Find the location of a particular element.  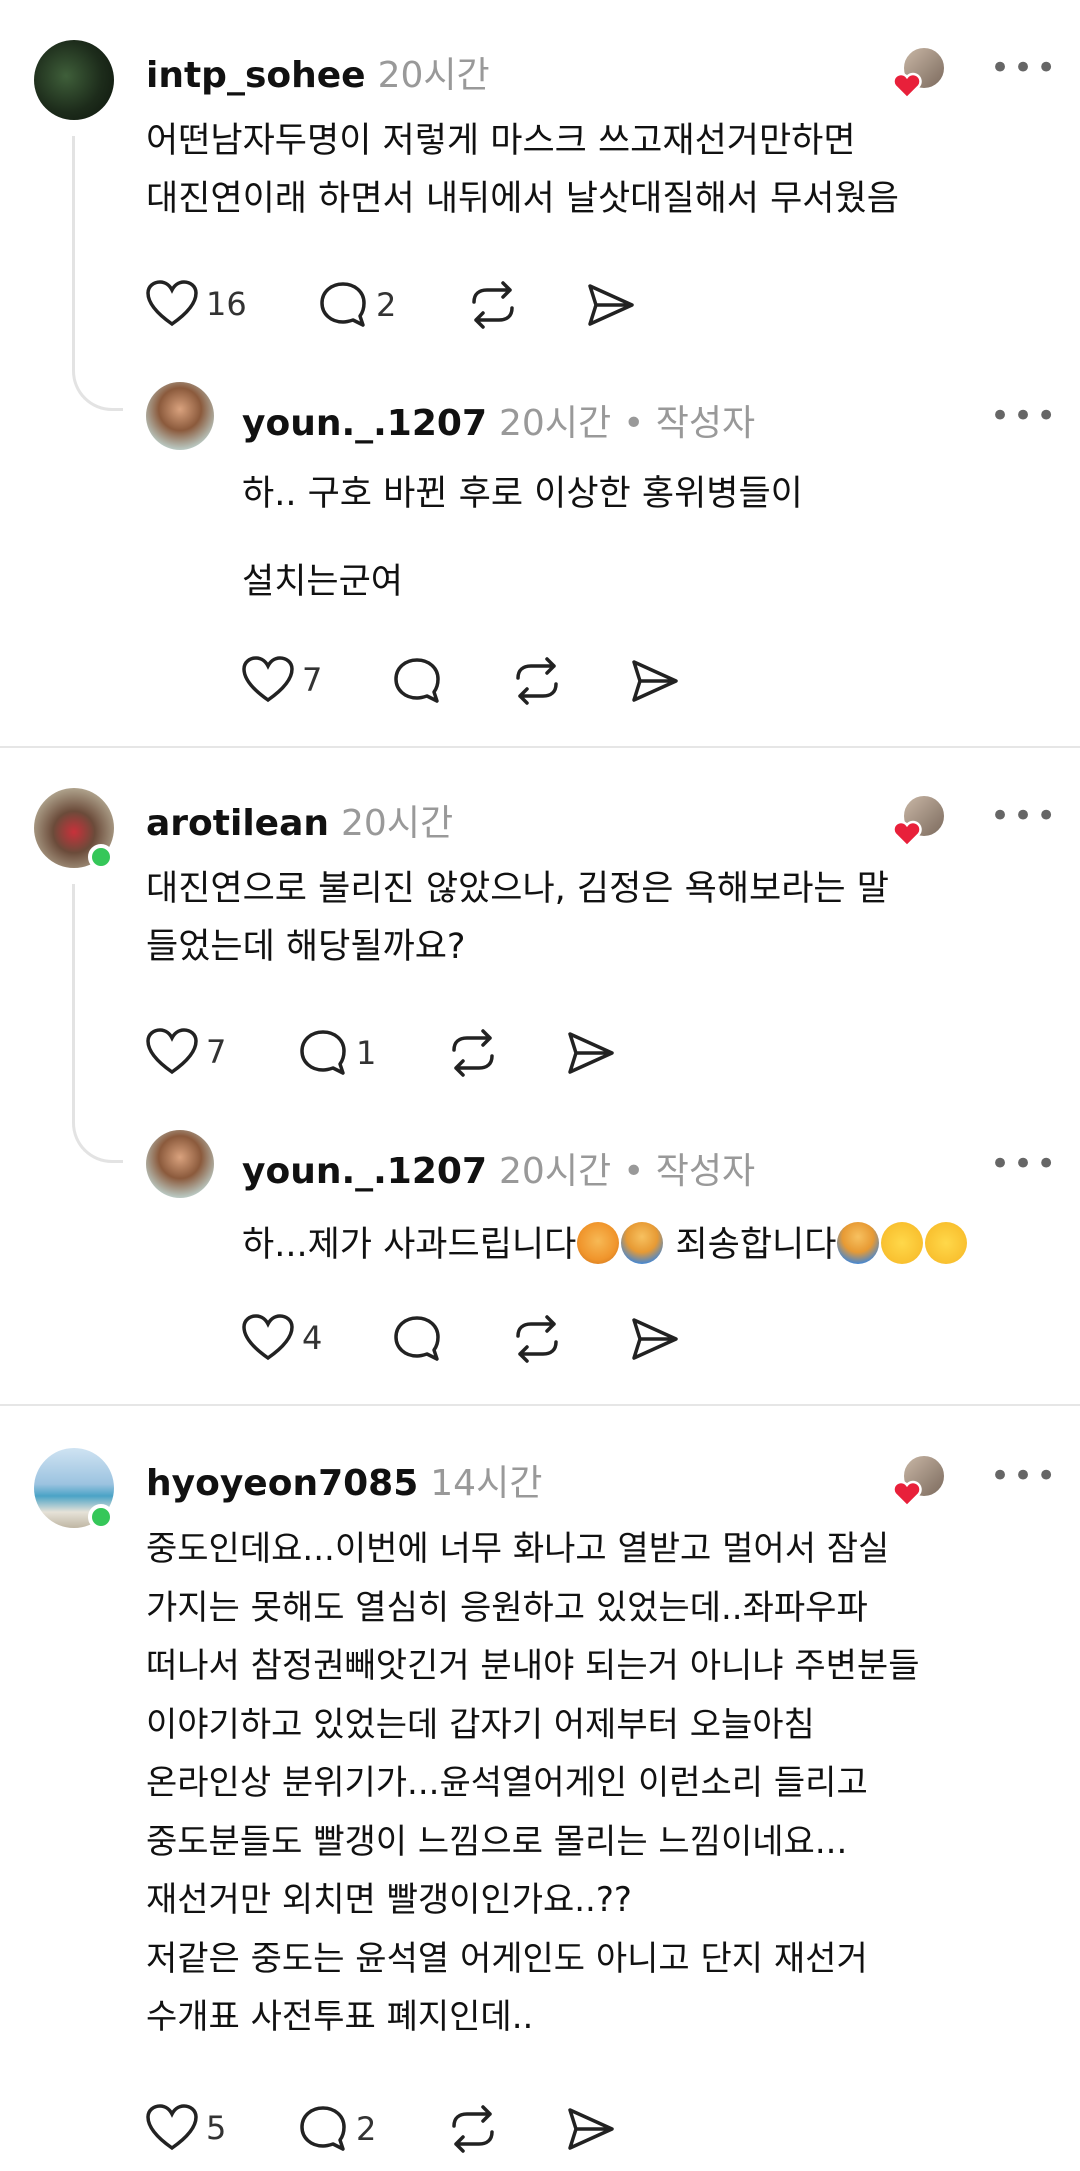

like-button: 16 is located at coordinates (196, 304).